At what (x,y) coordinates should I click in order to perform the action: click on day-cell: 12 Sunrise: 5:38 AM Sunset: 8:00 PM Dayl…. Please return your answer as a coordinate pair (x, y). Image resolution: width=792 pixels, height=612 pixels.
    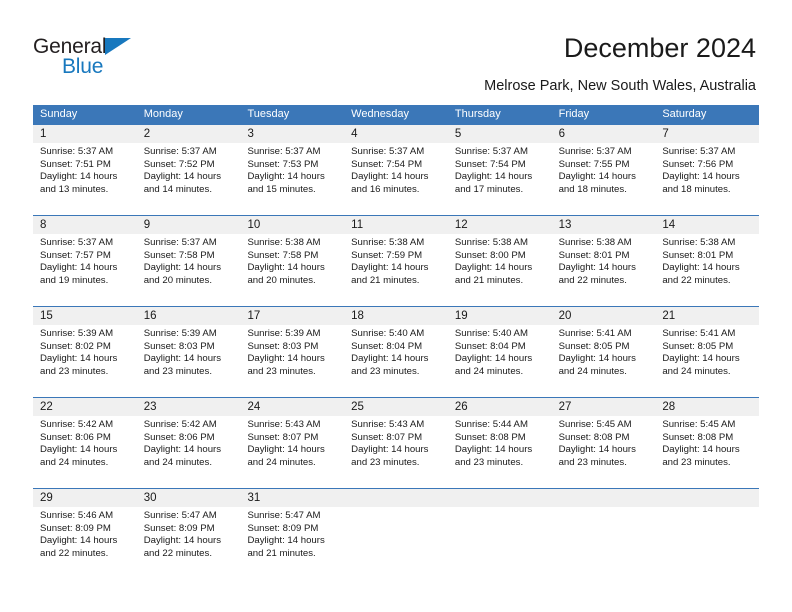
    Looking at the image, I should click on (499, 261).